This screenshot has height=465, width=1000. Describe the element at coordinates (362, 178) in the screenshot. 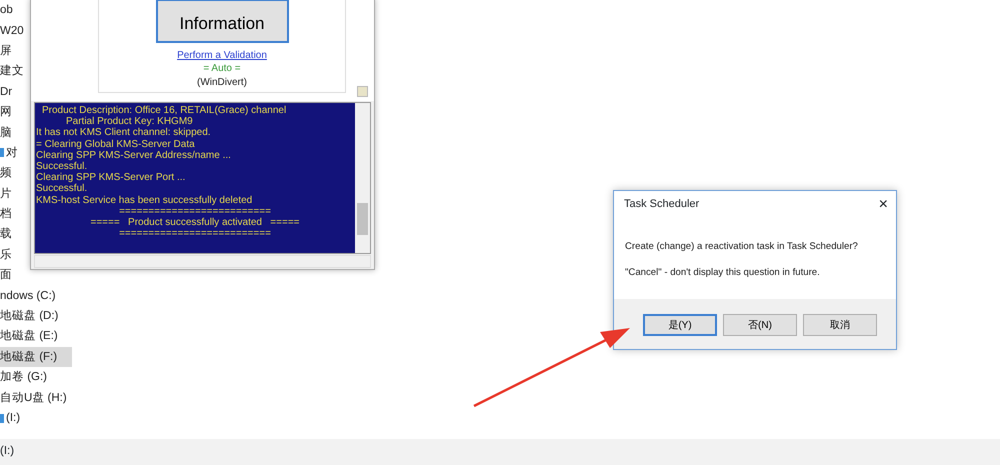

I see `vertical-scrollbar` at that location.